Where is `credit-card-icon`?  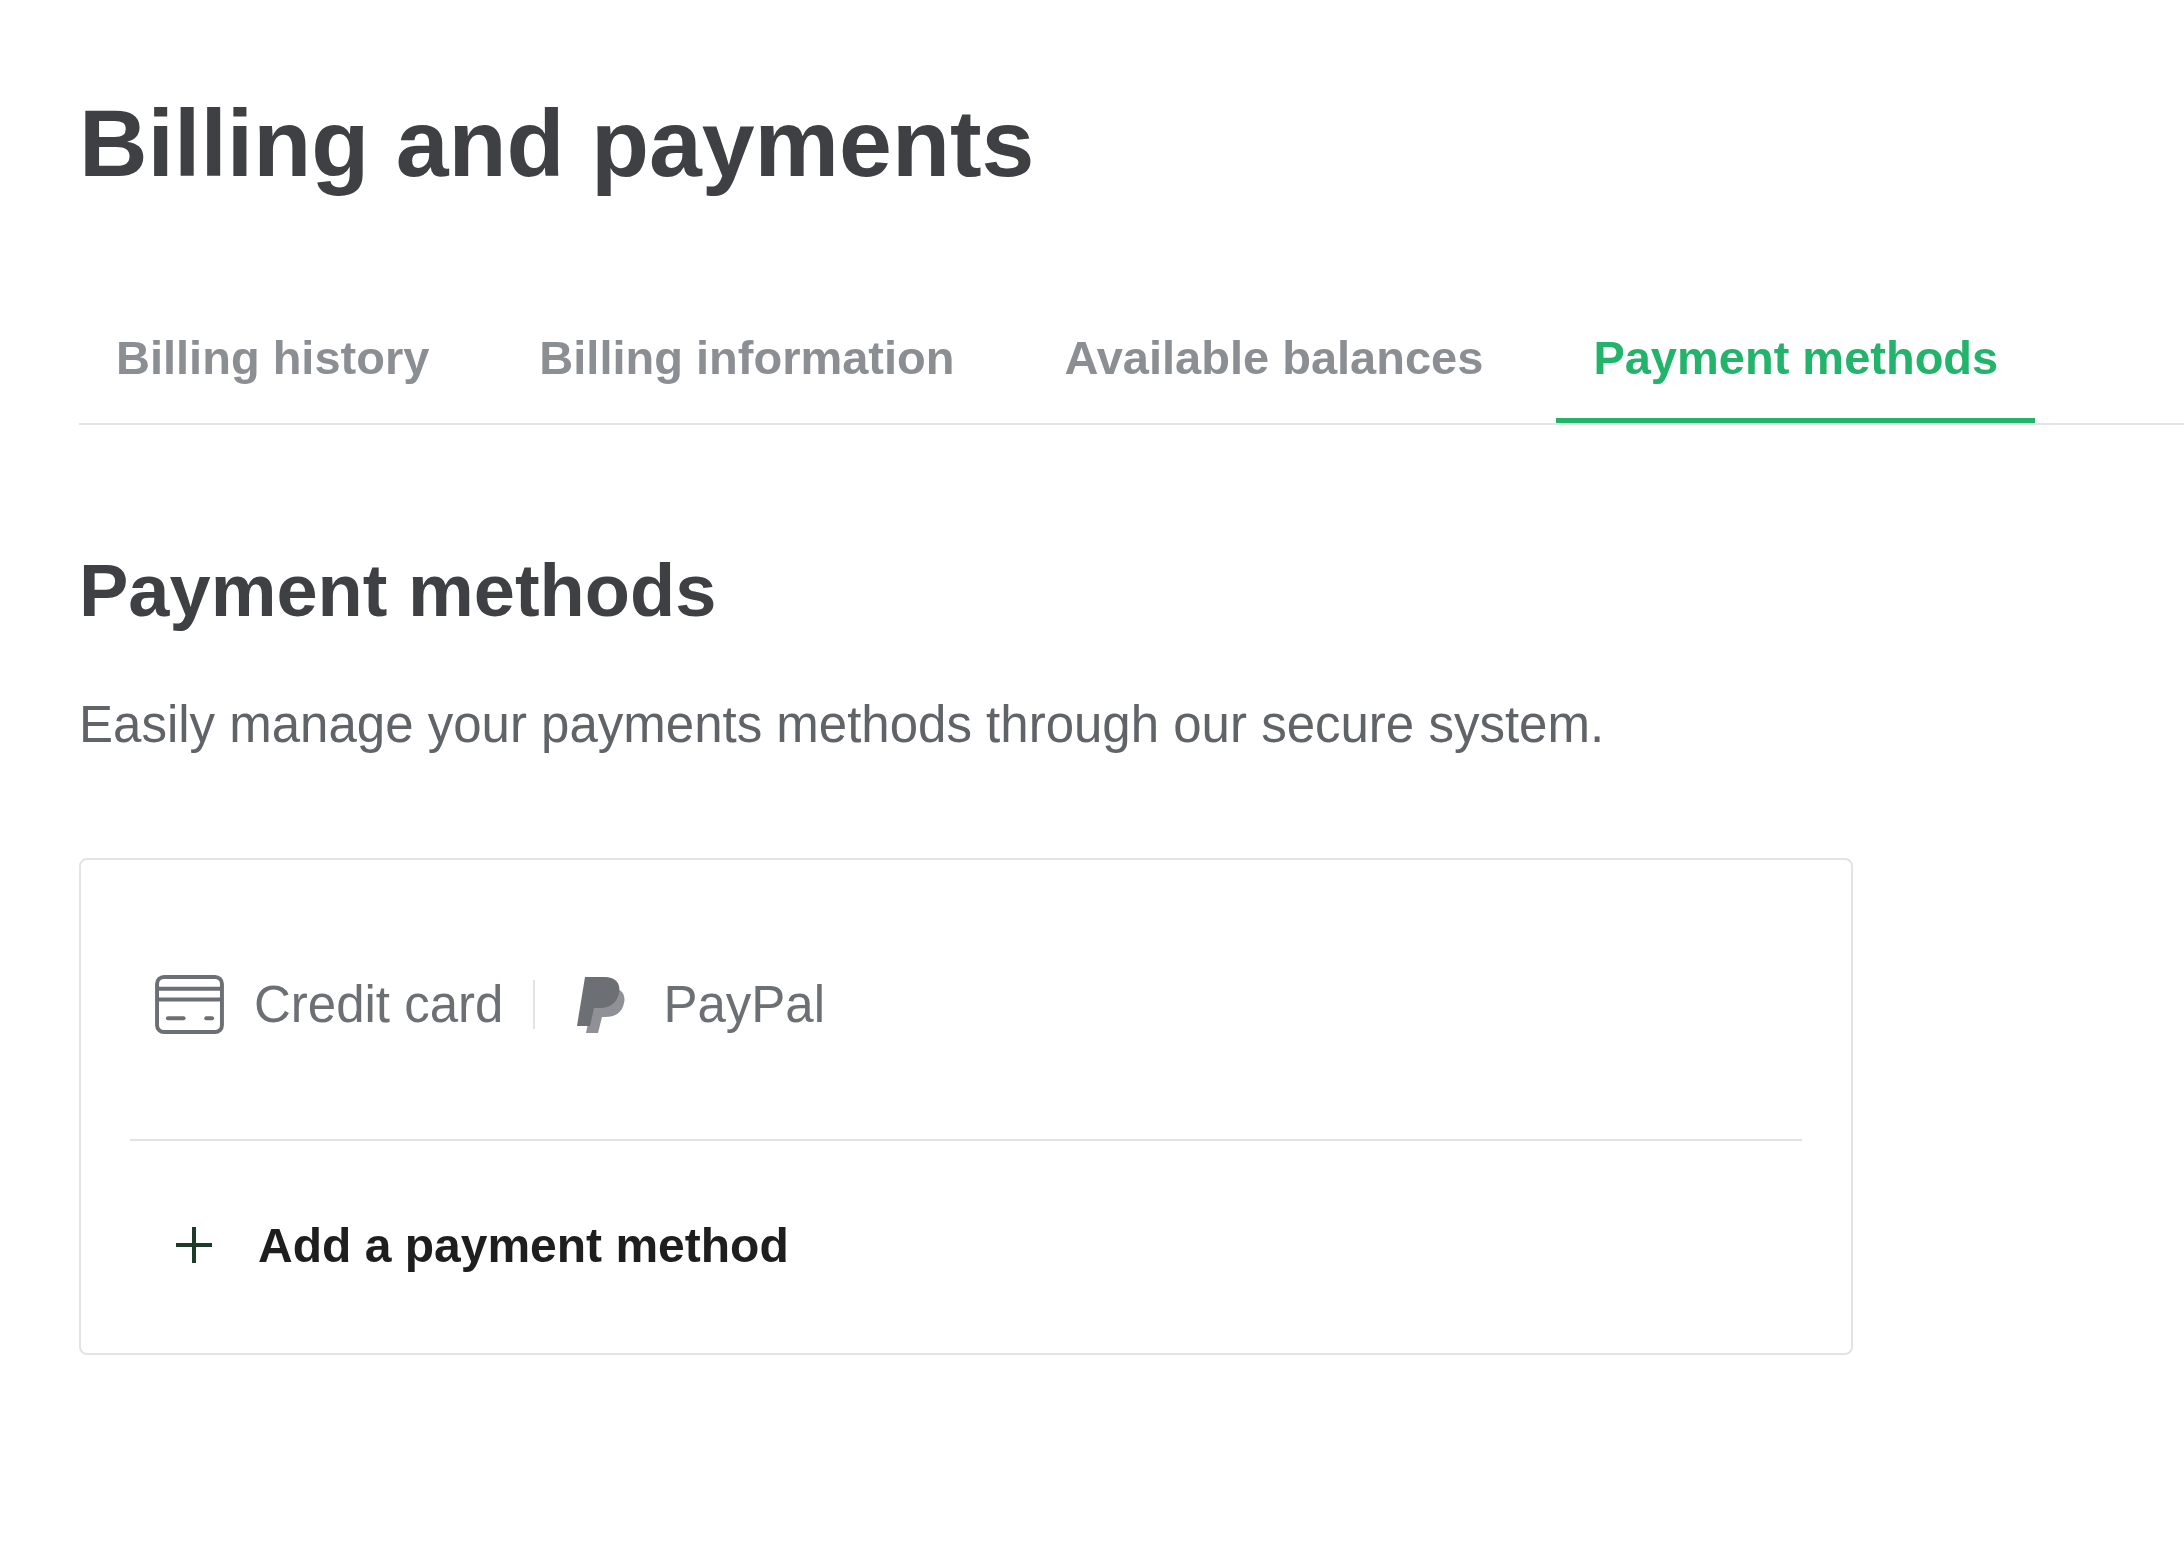 credit-card-icon is located at coordinates (189, 1005).